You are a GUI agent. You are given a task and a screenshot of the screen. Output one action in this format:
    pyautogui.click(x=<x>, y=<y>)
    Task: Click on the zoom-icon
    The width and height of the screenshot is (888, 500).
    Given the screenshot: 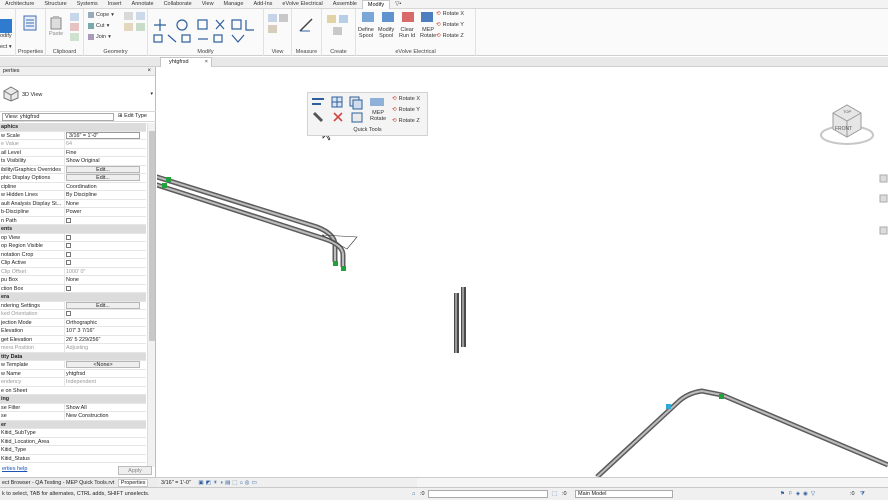 What is the action you would take?
    pyautogui.click(x=883, y=198)
    